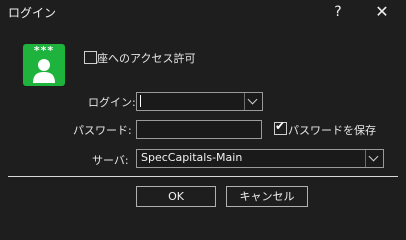 The image size is (406, 240). I want to click on person-icon, so click(44, 71).